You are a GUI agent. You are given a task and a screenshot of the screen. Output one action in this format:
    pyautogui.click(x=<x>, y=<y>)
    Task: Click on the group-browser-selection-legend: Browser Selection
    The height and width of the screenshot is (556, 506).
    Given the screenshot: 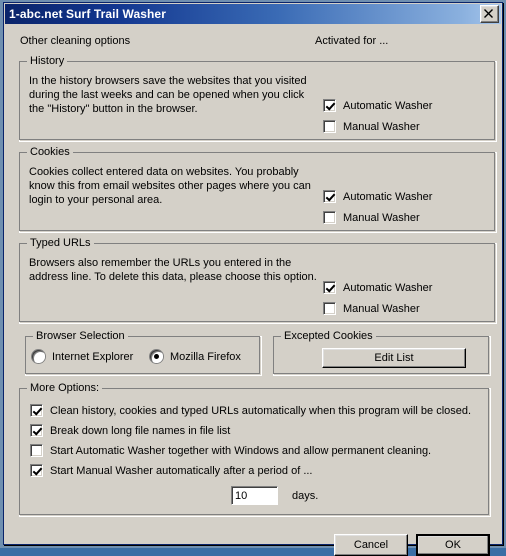 What is the action you would take?
    pyautogui.click(x=80, y=336)
    